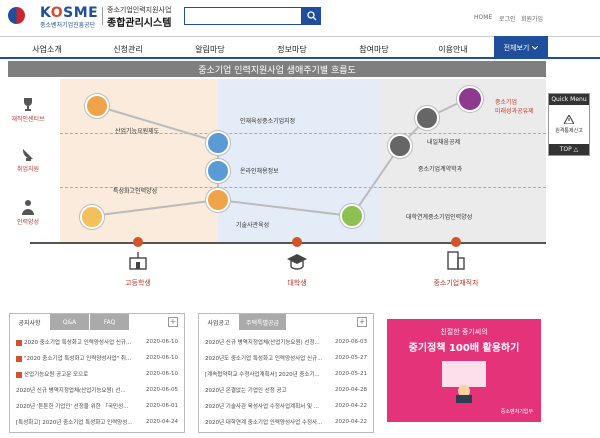 The height and width of the screenshot is (438, 600). I want to click on tab-housing-supply: 주택특별공급, so click(263, 322).